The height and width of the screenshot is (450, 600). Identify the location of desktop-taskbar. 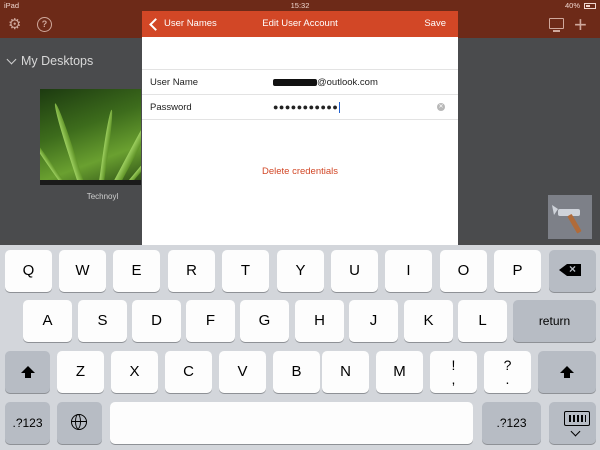
(90, 182).